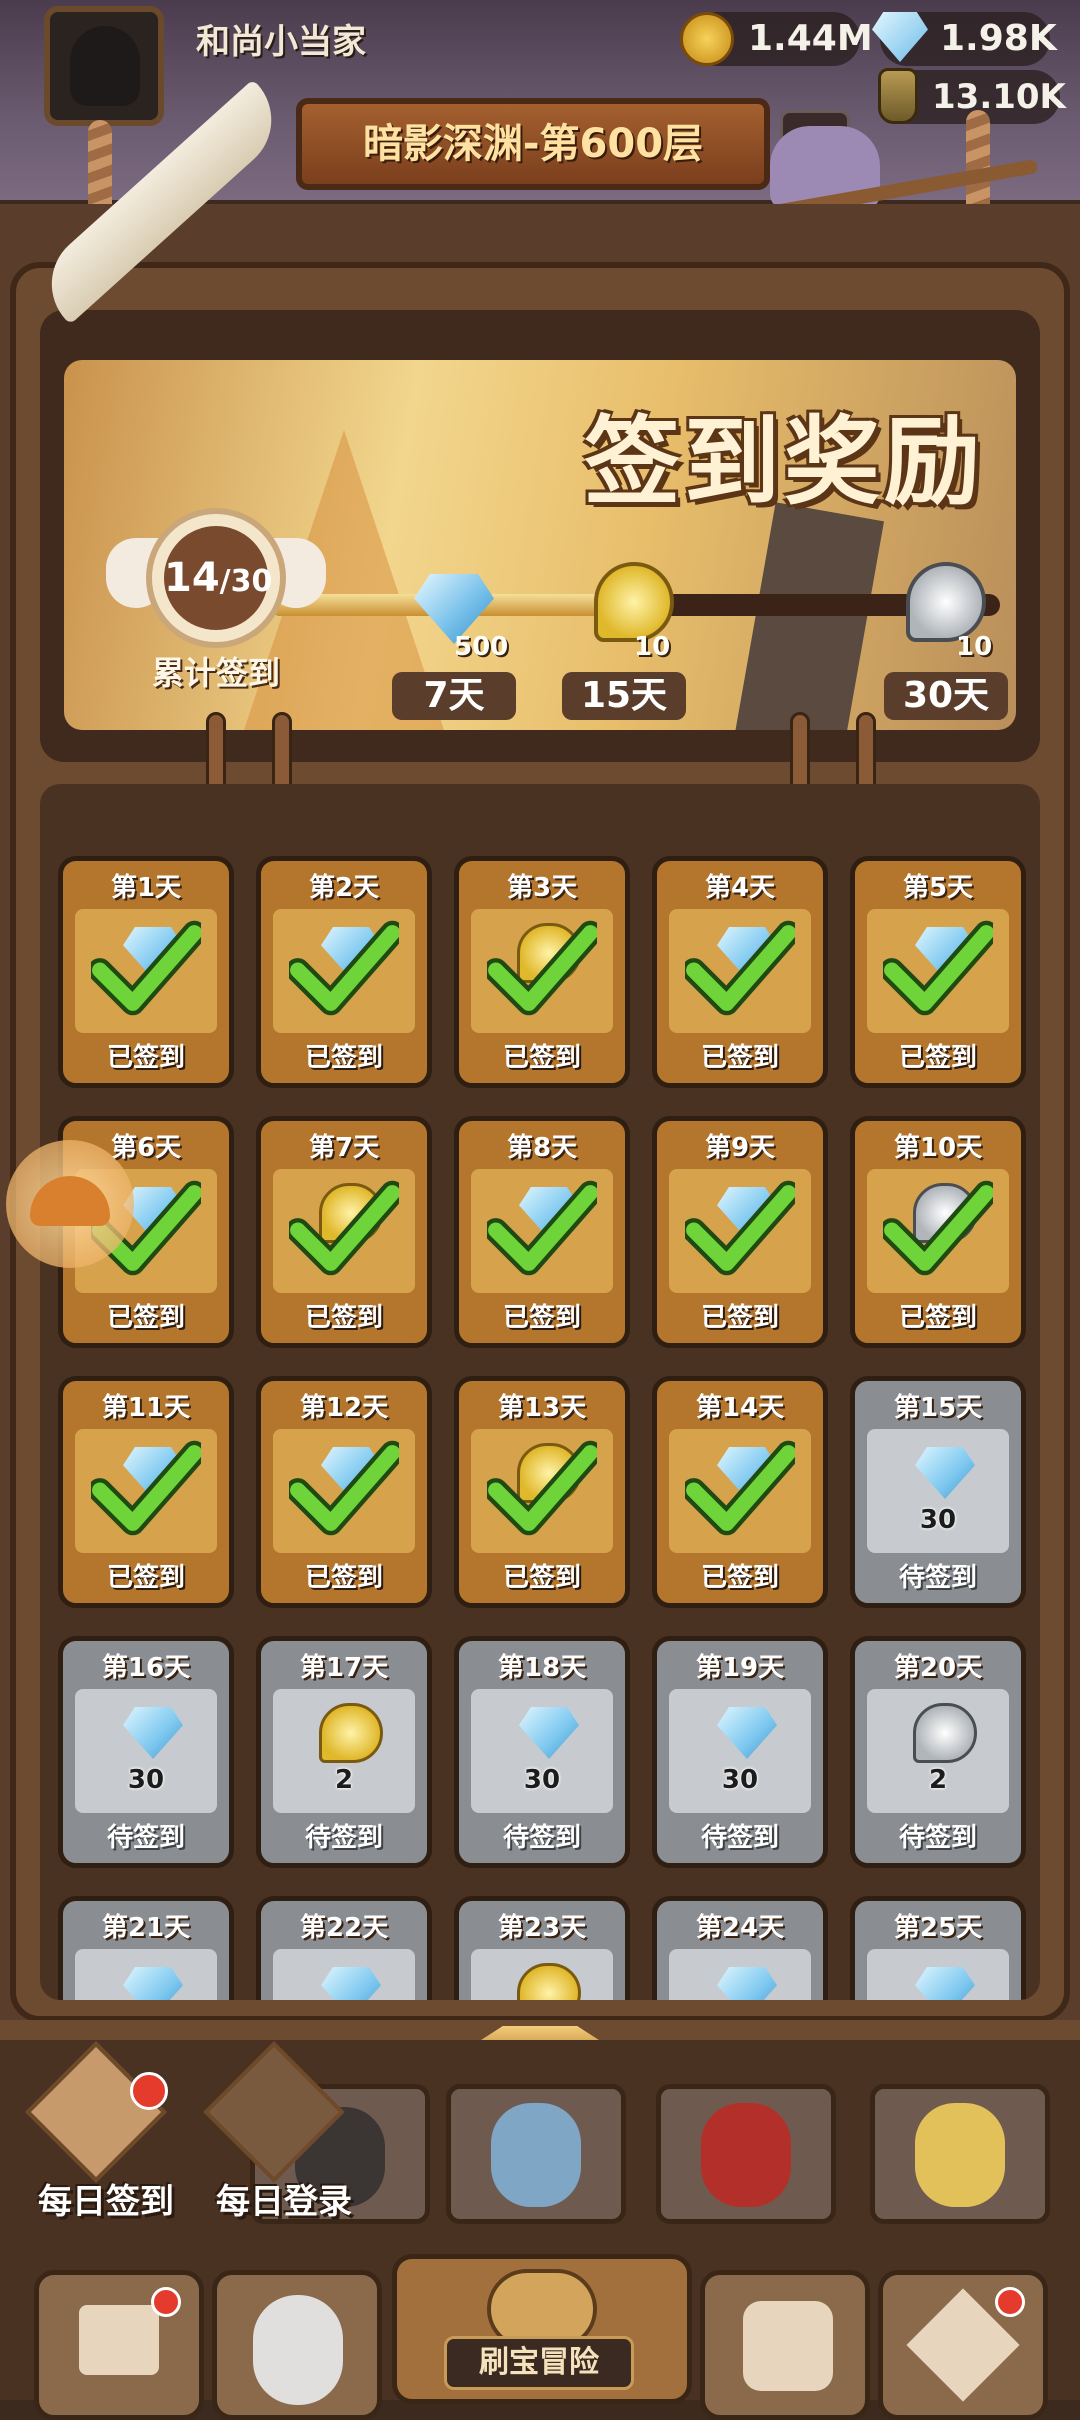 Image resolution: width=1080 pixels, height=2420 pixels. I want to click on day-reward-card: 第13天已签到, so click(542, 1492).